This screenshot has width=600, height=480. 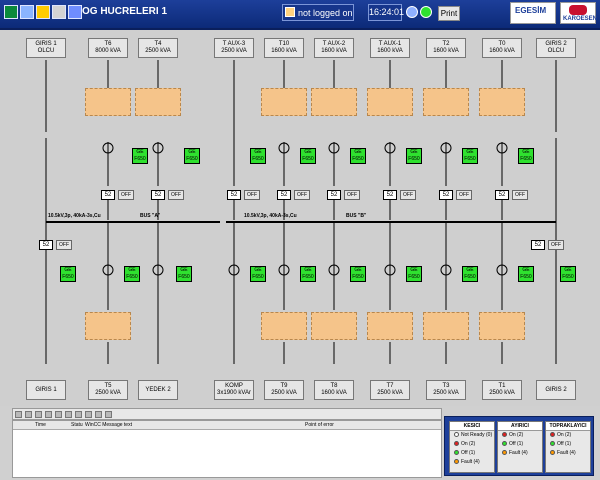 What do you see at coordinates (358, 156) in the screenshot?
I see `relay-top-TAUX2: GE F650` at bounding box center [358, 156].